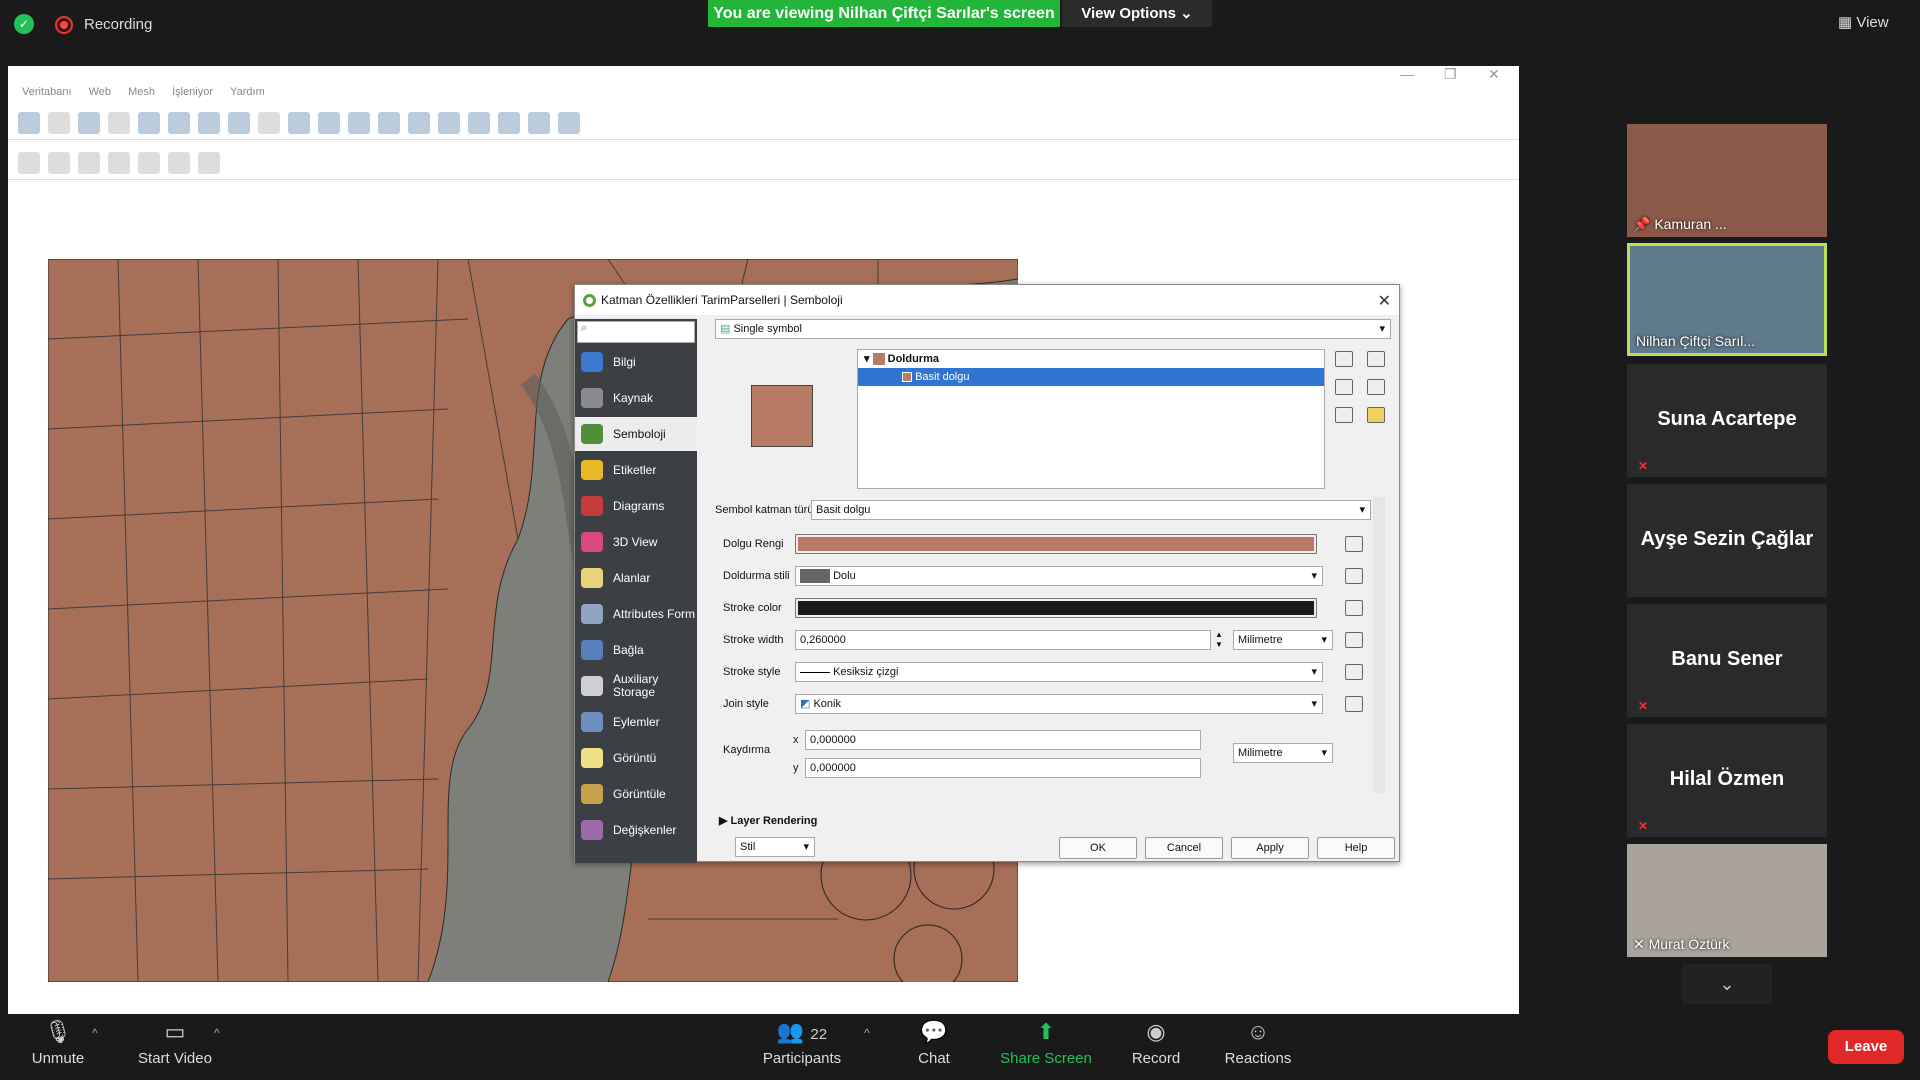 The image size is (1920, 1080). What do you see at coordinates (1098, 848) in the screenshot?
I see `ok-button: OK` at bounding box center [1098, 848].